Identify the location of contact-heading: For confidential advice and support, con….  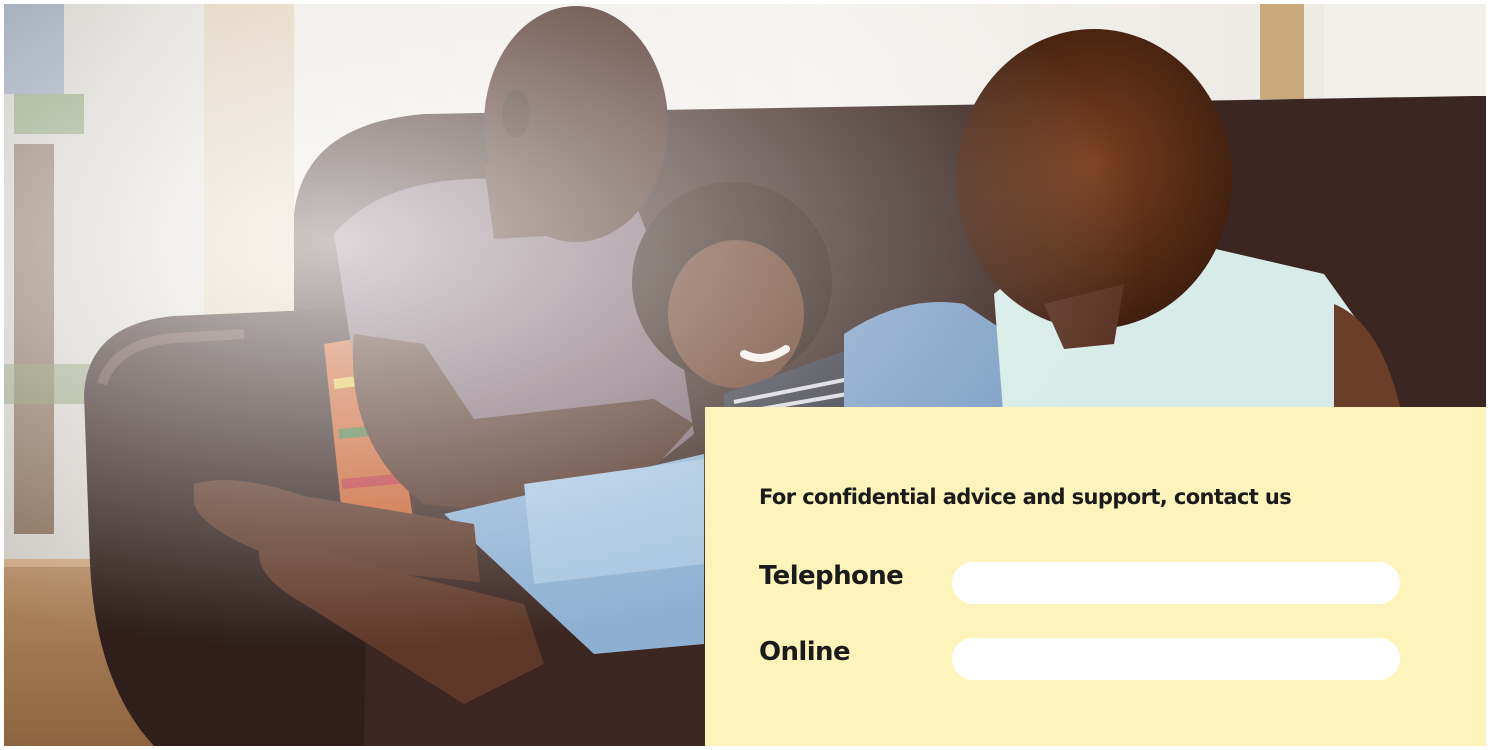
(1025, 497).